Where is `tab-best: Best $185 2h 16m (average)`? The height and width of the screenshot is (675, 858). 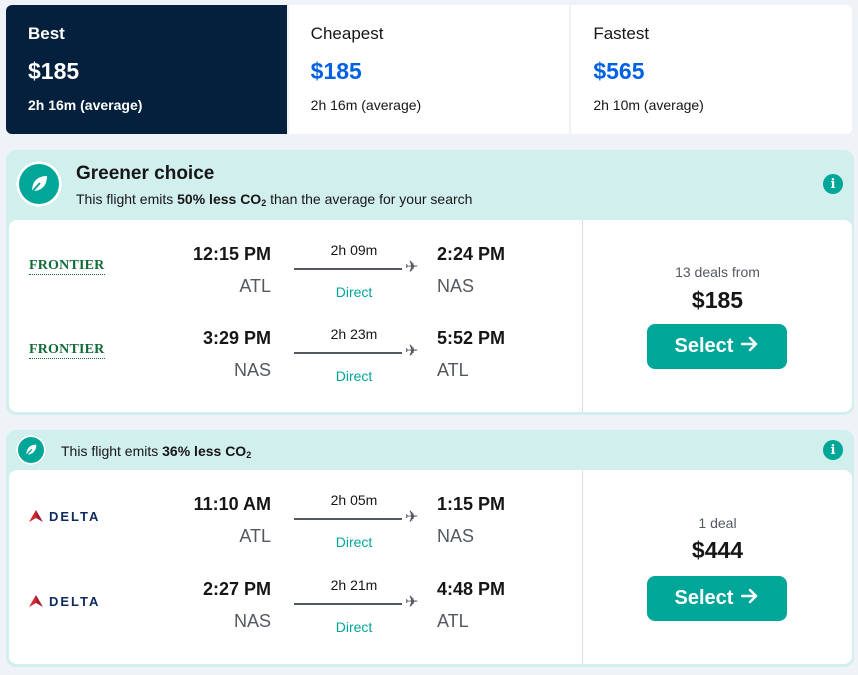 tab-best: Best $185 2h 16m (average) is located at coordinates (146, 69).